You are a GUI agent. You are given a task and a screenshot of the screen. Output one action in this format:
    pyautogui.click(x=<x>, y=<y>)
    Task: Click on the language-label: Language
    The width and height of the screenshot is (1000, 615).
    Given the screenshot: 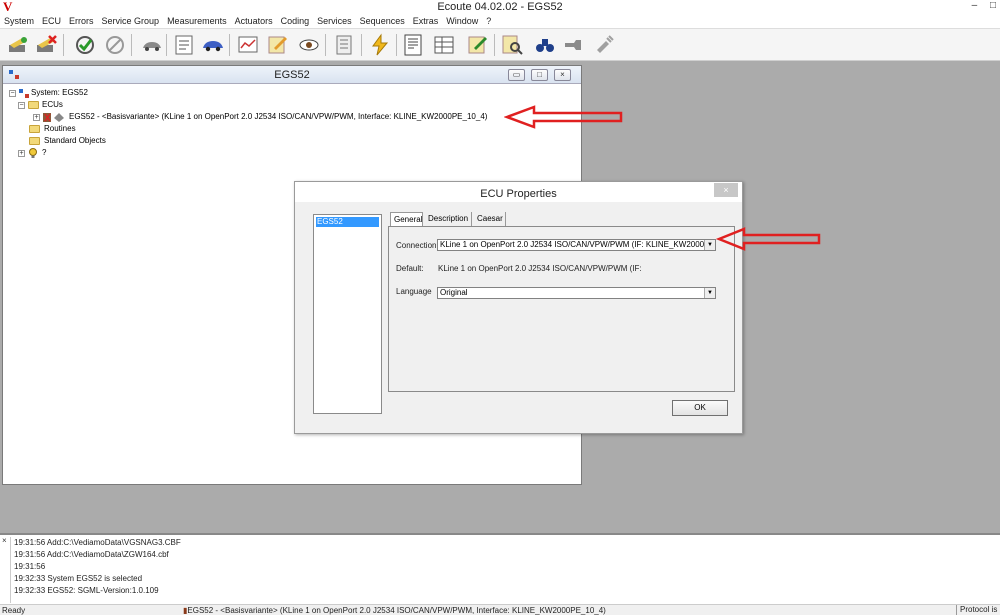 What is the action you would take?
    pyautogui.click(x=414, y=291)
    